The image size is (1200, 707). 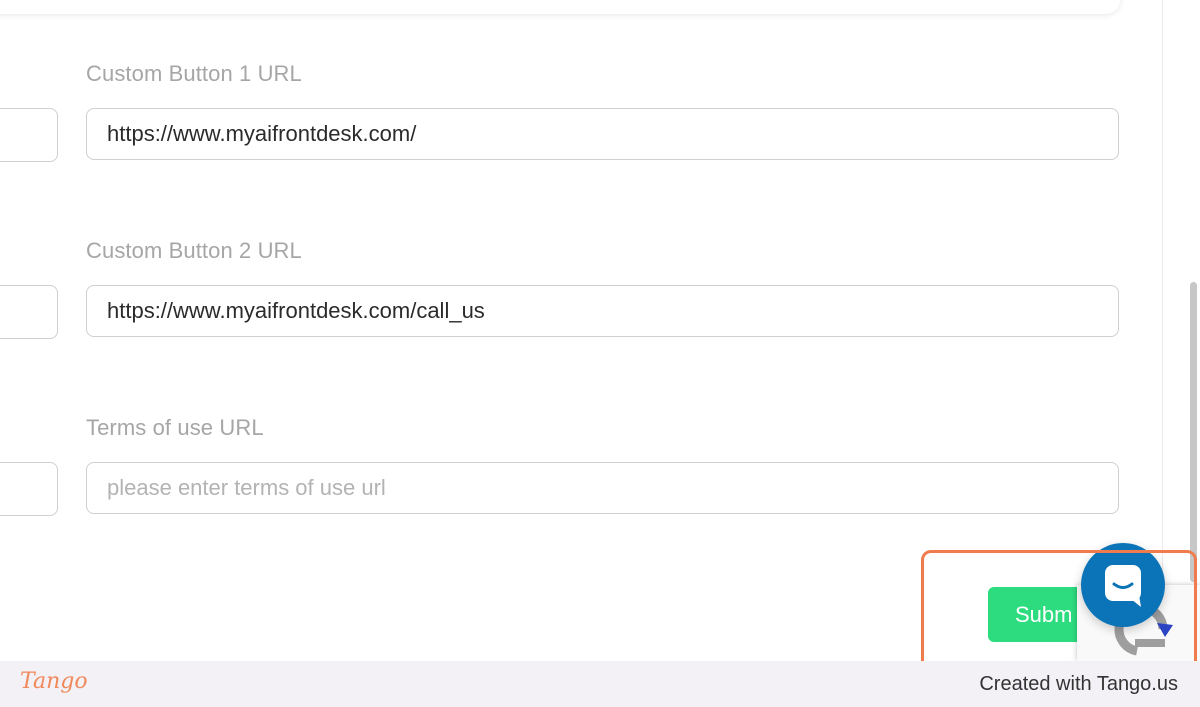 What do you see at coordinates (602, 488) in the screenshot?
I see `terms-of-use-url-input` at bounding box center [602, 488].